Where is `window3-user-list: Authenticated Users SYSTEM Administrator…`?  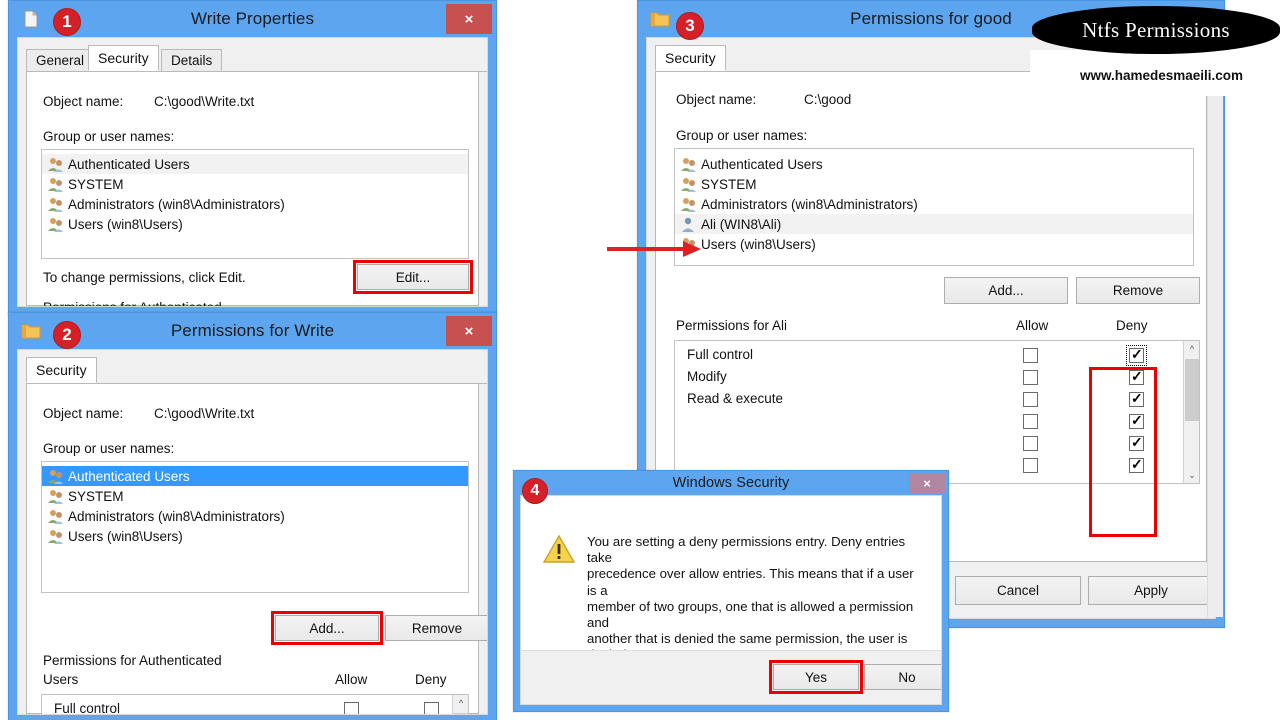 window3-user-list: Authenticated Users SYSTEM Administrator… is located at coordinates (934, 207).